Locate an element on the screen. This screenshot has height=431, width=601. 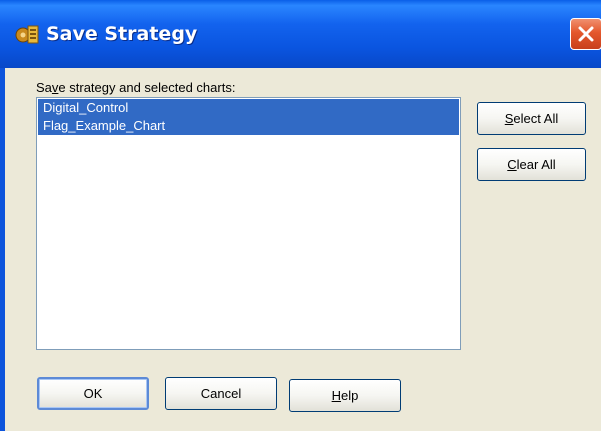
help-label: elp is located at coordinates (350, 395).